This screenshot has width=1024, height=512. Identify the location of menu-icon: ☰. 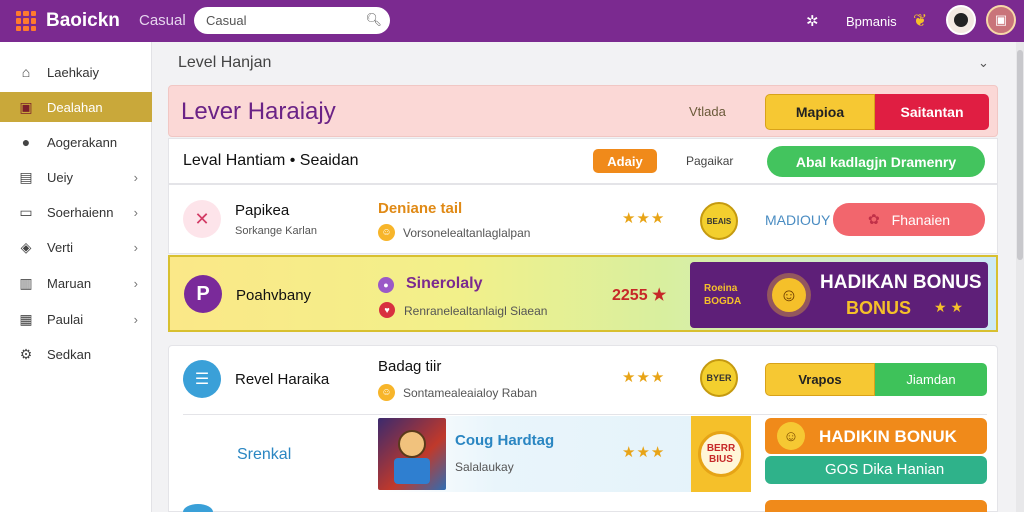
(202, 379).